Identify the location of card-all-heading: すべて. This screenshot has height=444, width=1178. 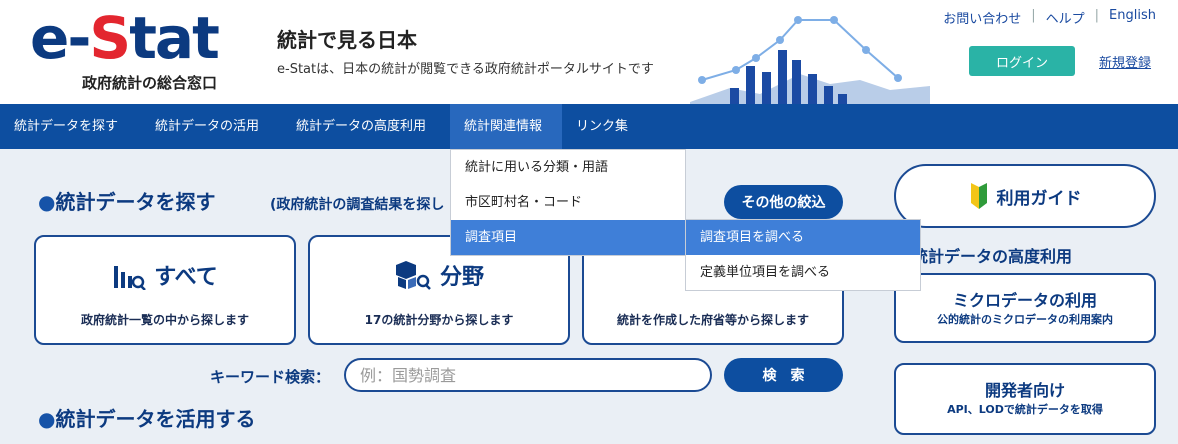
(165, 275).